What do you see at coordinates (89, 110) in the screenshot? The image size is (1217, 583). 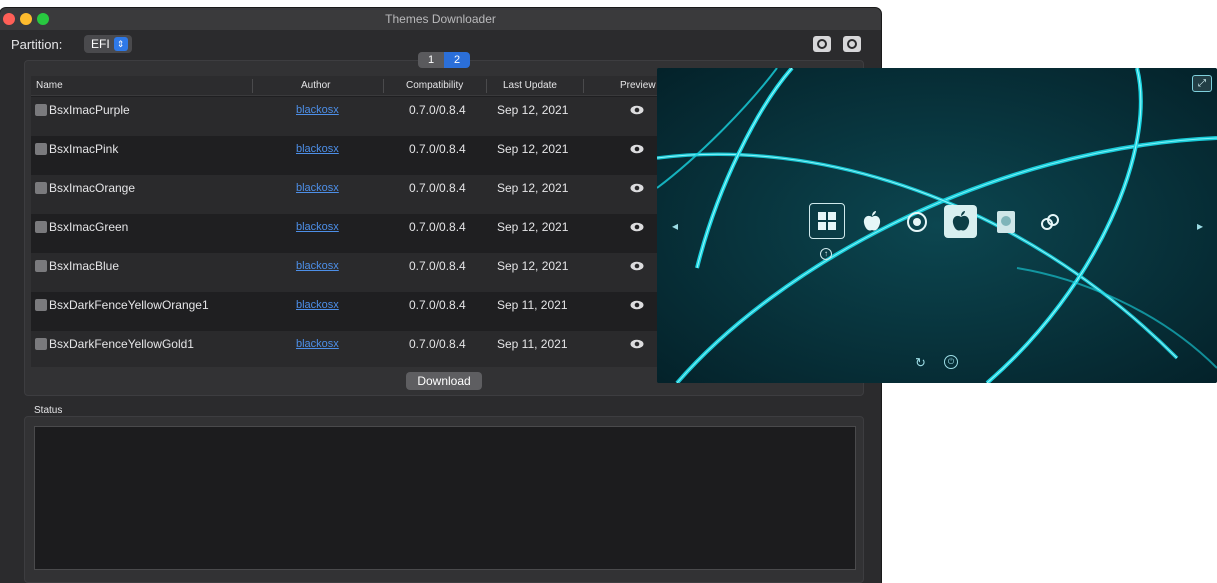 I see `theme-name: BsxImacPurple` at bounding box center [89, 110].